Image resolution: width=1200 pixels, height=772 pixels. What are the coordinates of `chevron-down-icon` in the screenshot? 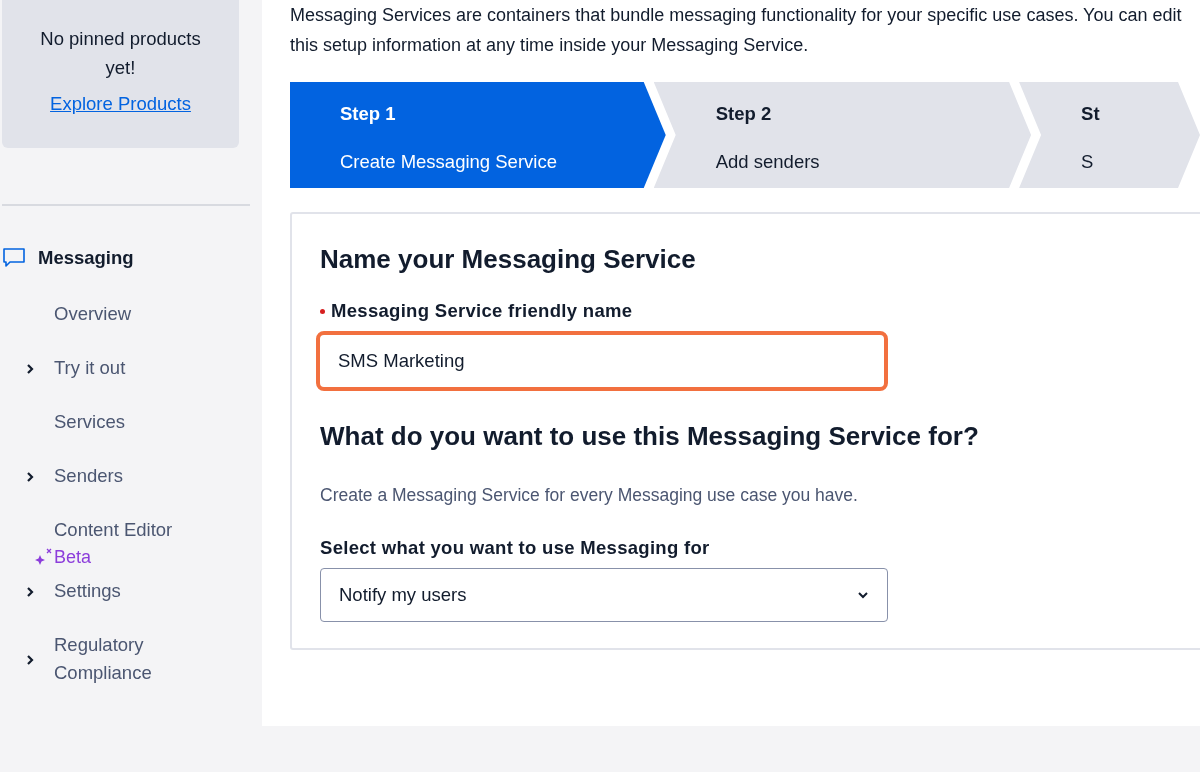 It's located at (863, 595).